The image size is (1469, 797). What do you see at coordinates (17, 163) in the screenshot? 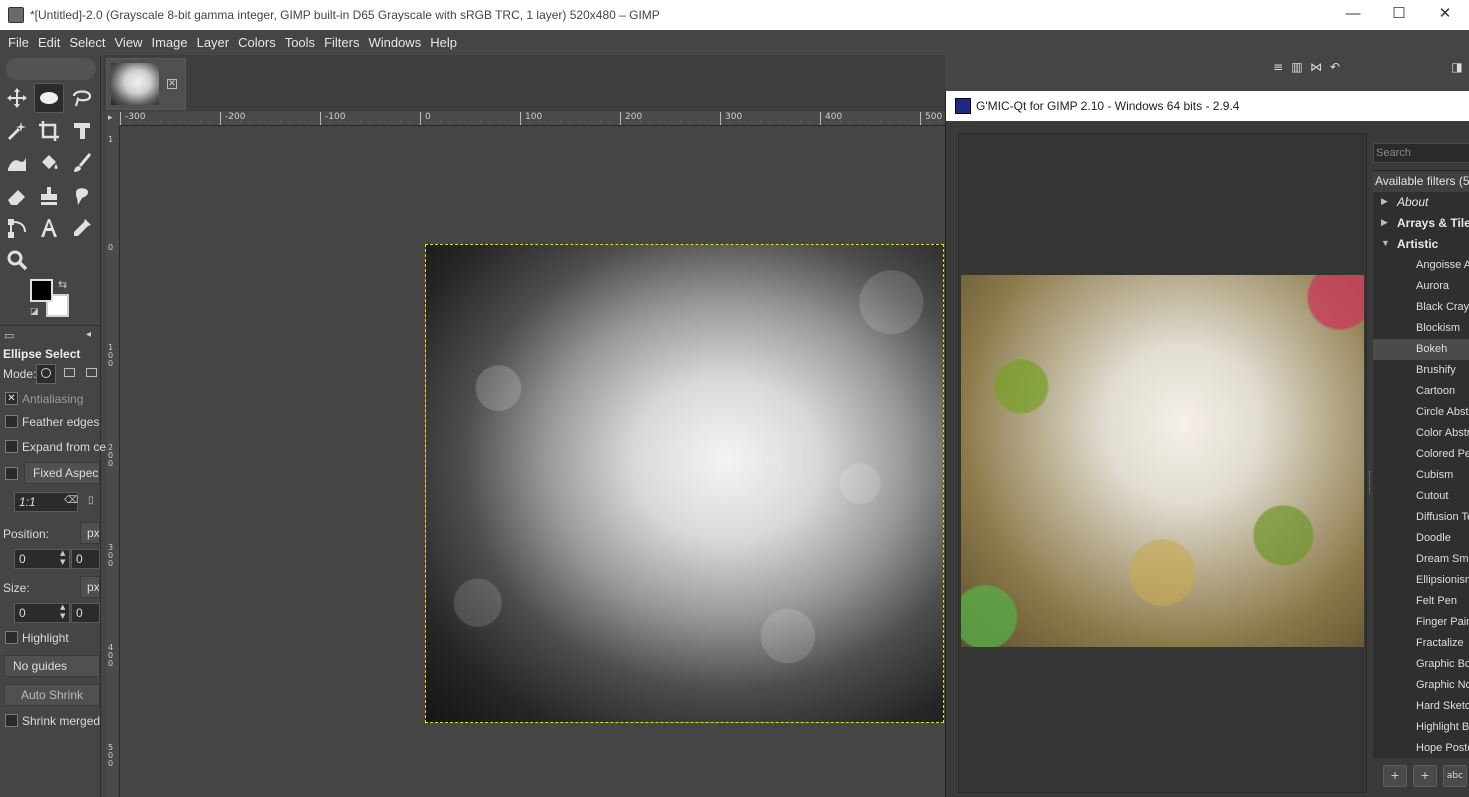
I see `warp-transform-tool-icon` at bounding box center [17, 163].